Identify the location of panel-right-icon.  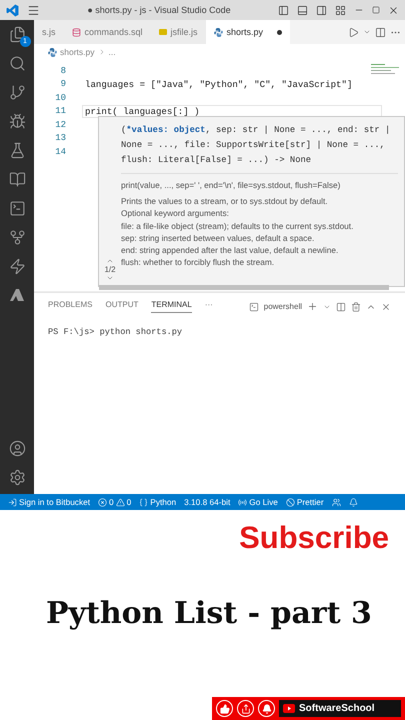
(321, 10).